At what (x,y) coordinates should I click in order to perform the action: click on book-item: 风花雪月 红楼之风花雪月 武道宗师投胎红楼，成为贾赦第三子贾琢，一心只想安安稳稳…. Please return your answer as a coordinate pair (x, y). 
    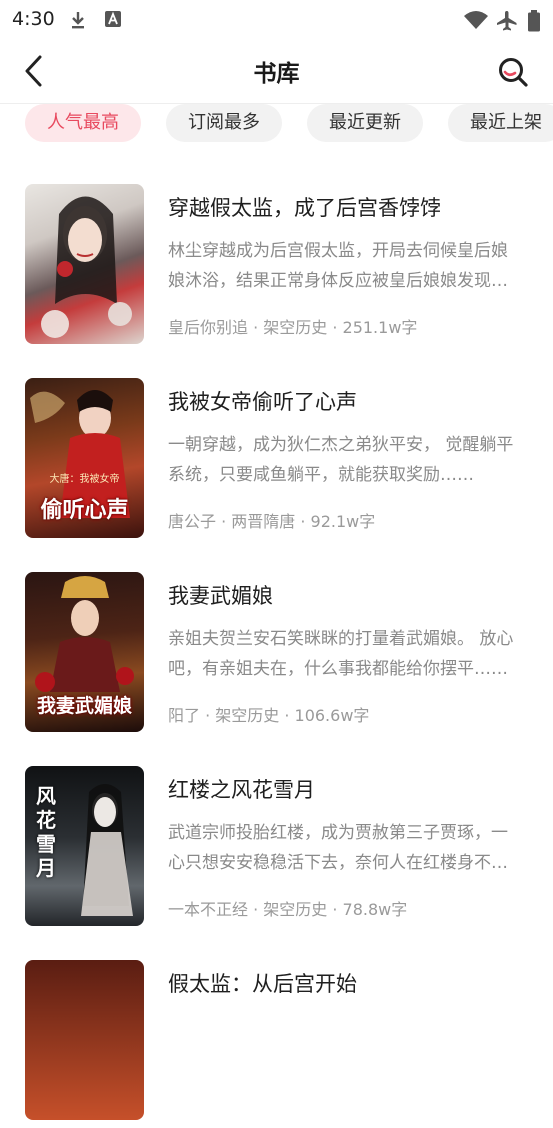
    Looking at the image, I should click on (276, 850).